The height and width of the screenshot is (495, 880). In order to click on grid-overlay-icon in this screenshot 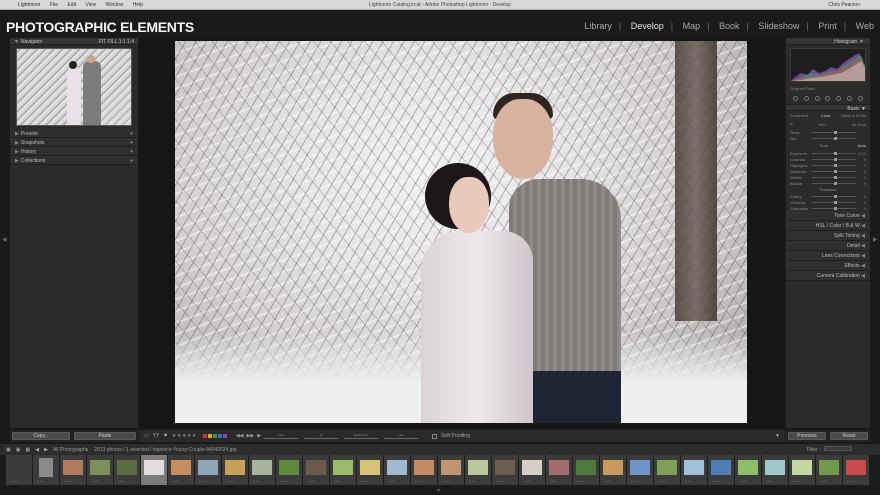, I will do `click(795, 98)`.